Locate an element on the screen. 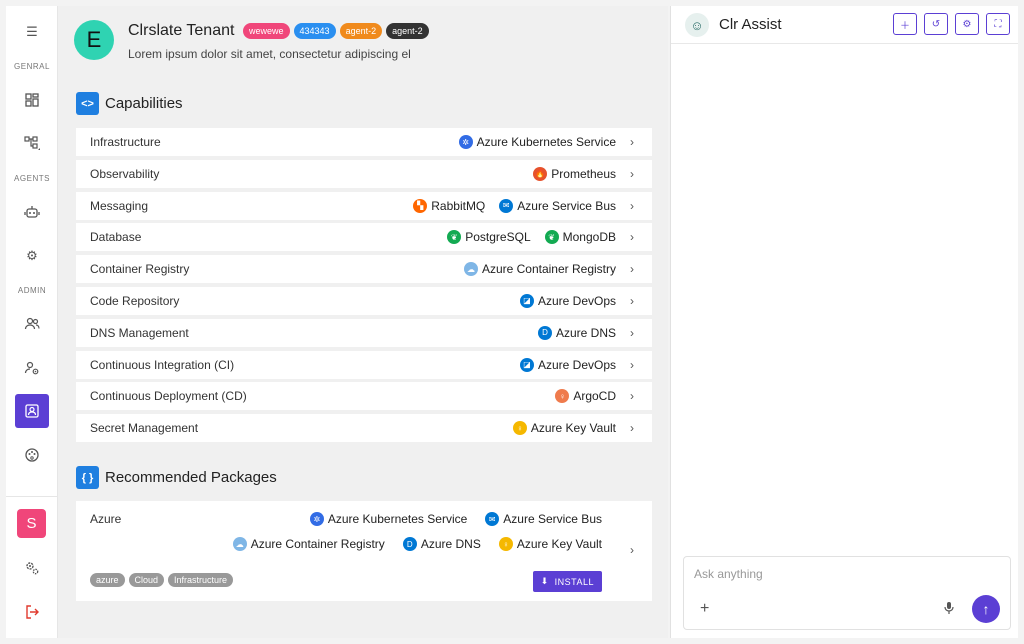 The width and height of the screenshot is (1024, 644). capability-row: Code Repository ◪ Azure DevOps › is located at coordinates (364, 300).